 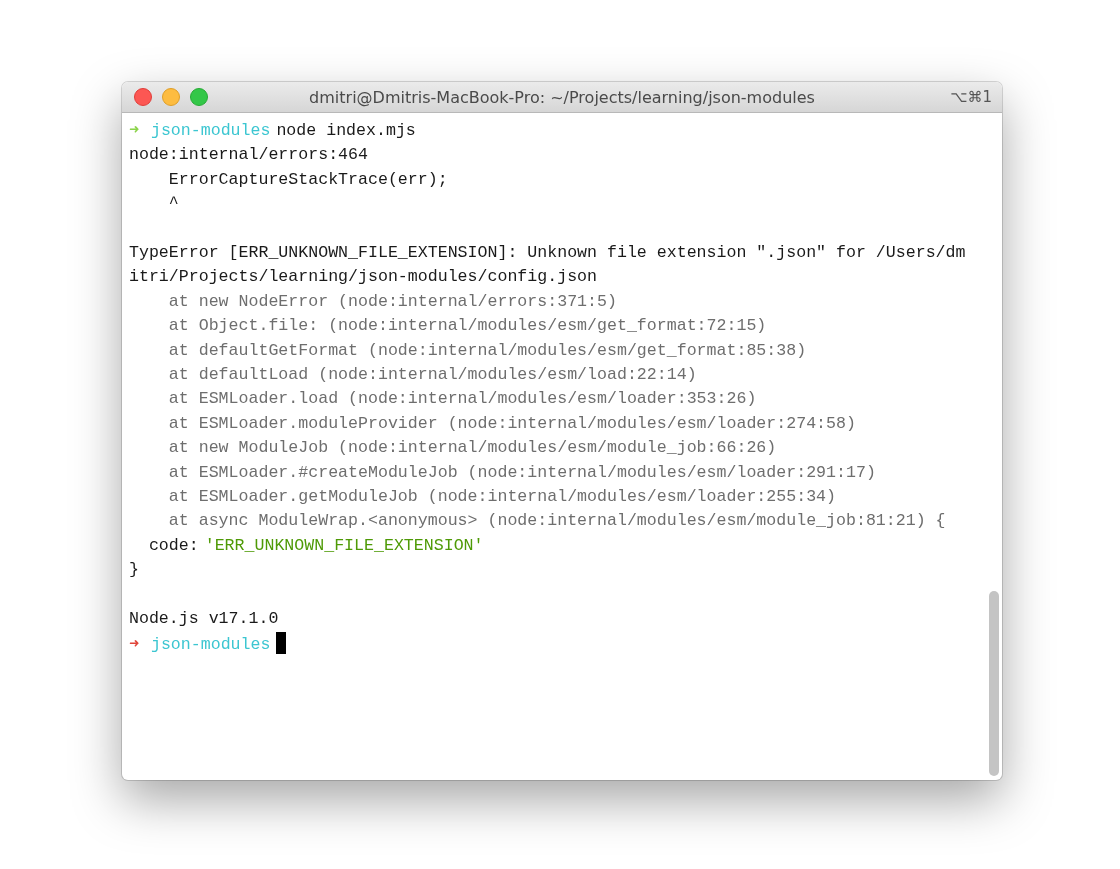 I want to click on stack-trace-line: at ESMLoader.#createModuleJob (node:internal/modules/esm/loader:291:17), so click(x=522, y=472).